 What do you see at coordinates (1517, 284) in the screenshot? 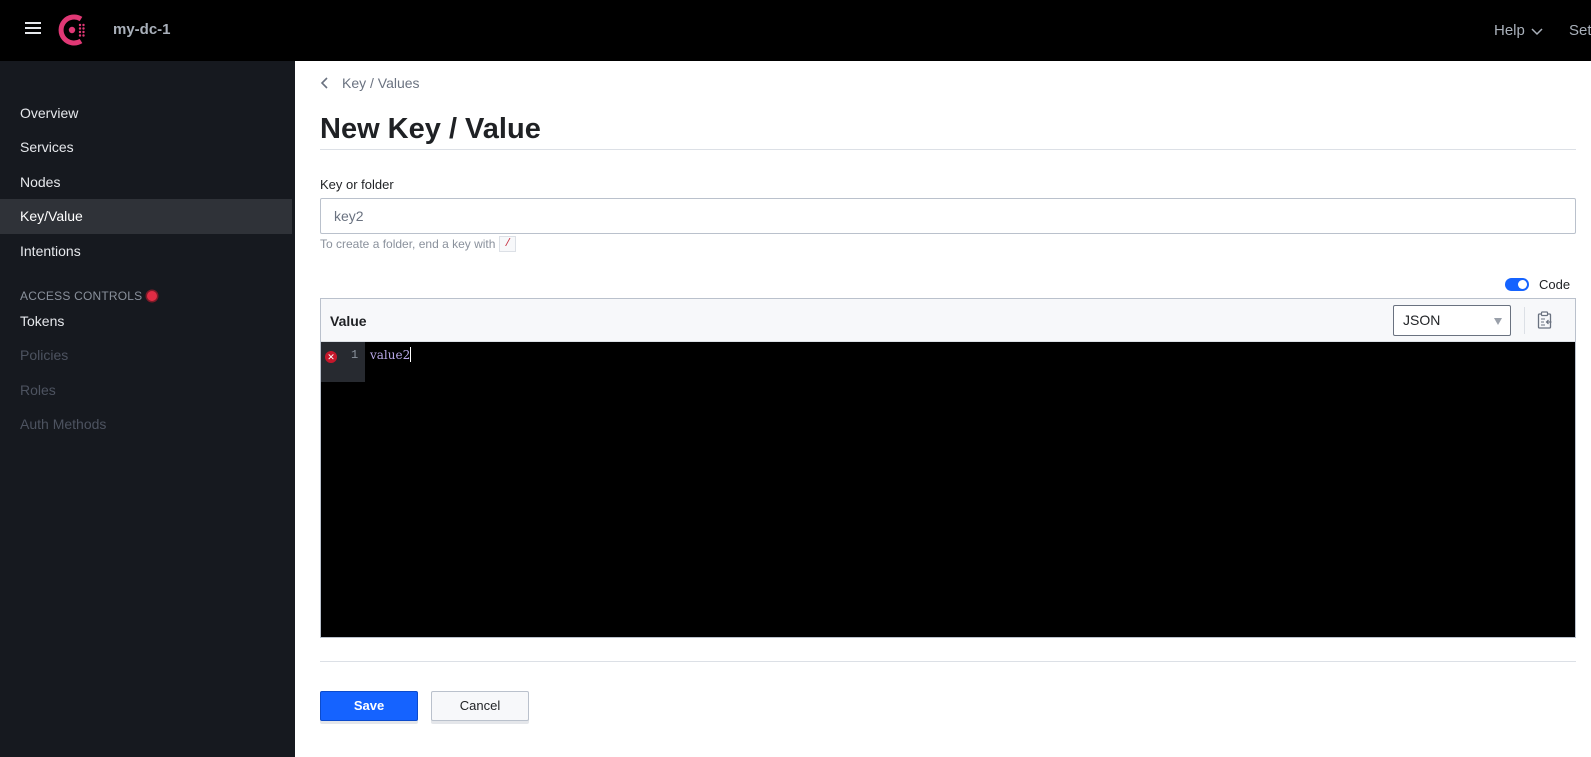
I see `toggle-switch` at bounding box center [1517, 284].